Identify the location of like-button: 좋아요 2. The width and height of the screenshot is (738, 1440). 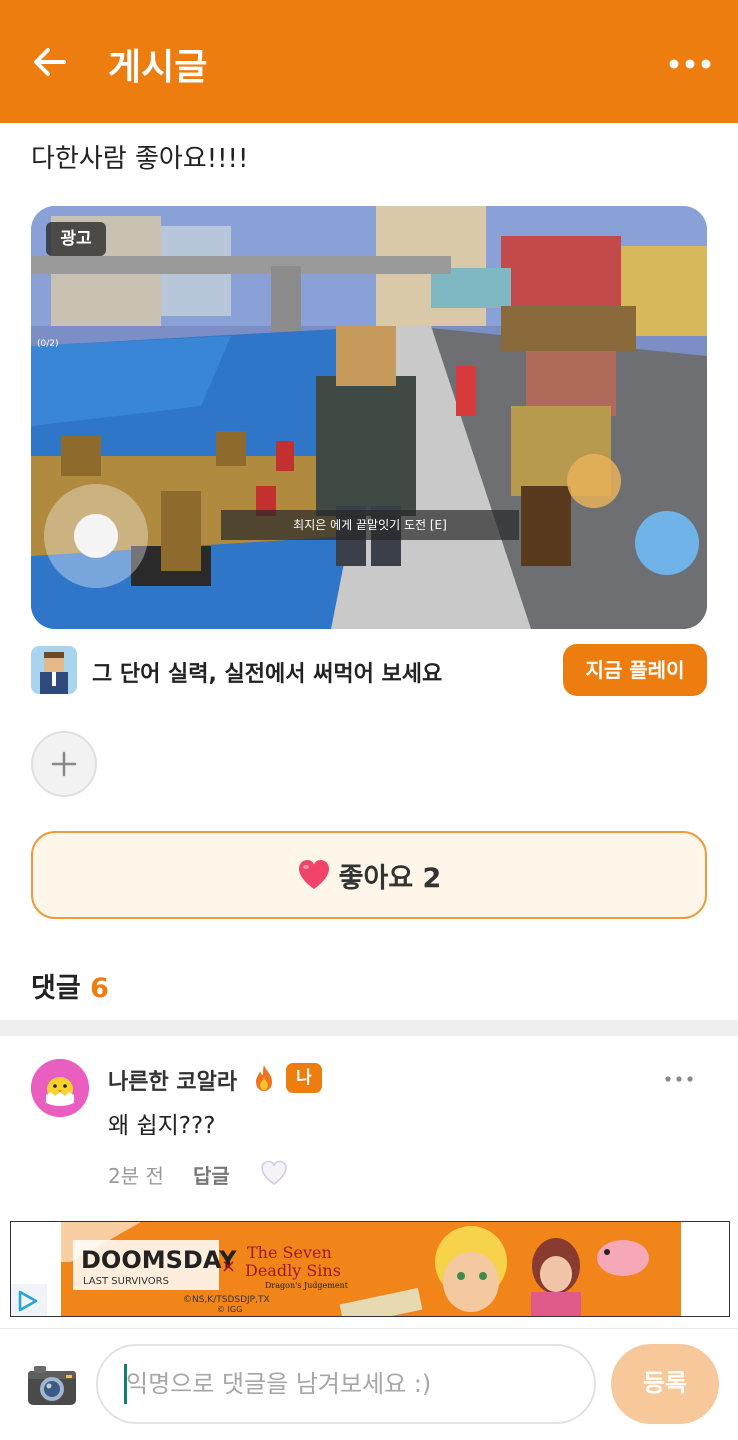
(369, 875).